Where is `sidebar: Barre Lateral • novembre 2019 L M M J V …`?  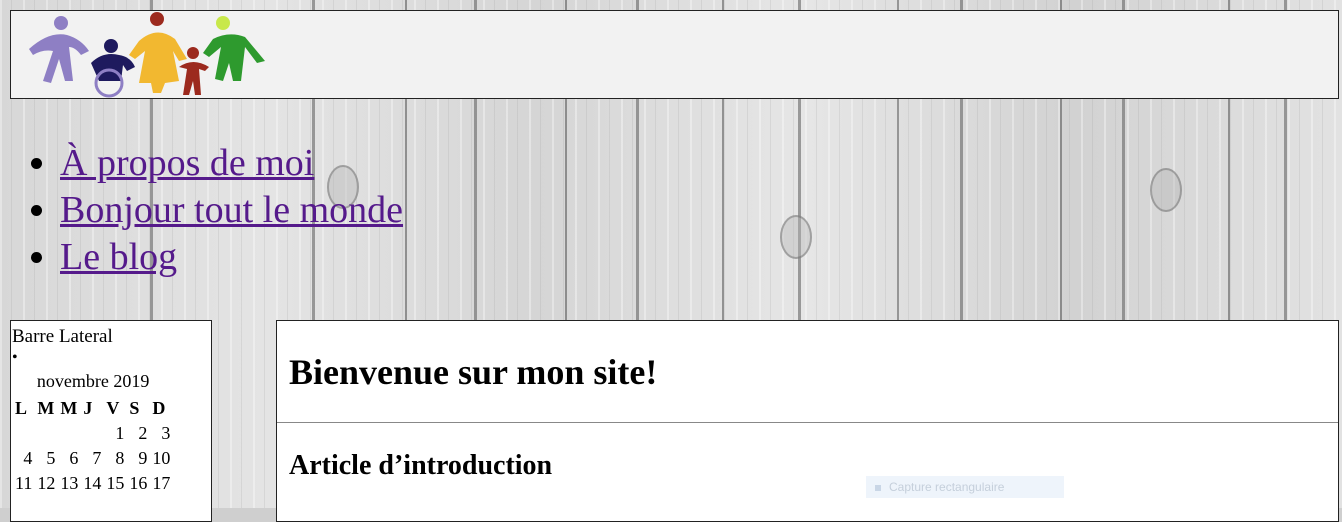 sidebar: Barre Lateral • novembre 2019 L M M J V … is located at coordinates (111, 421).